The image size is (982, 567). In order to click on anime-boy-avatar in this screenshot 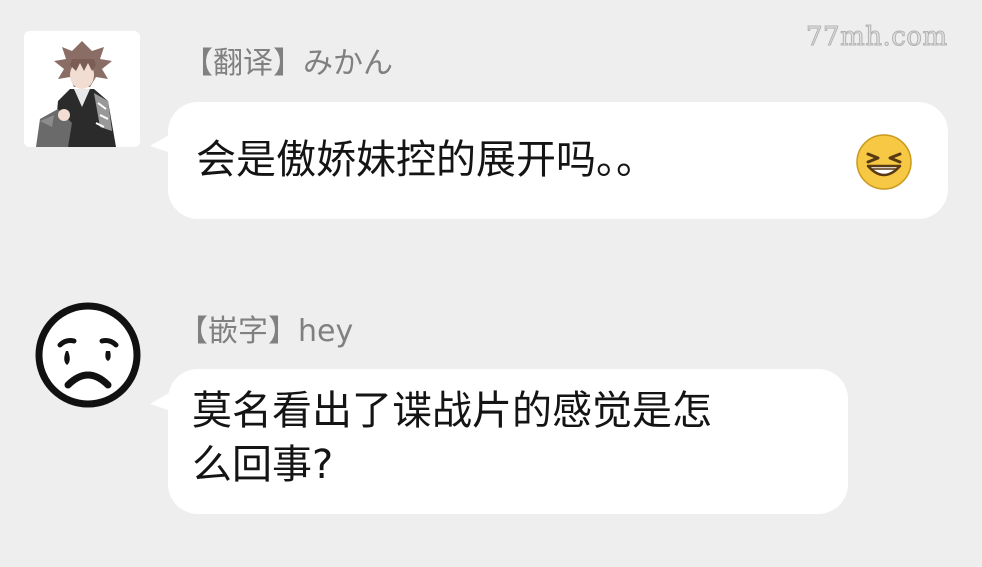, I will do `click(82, 89)`.